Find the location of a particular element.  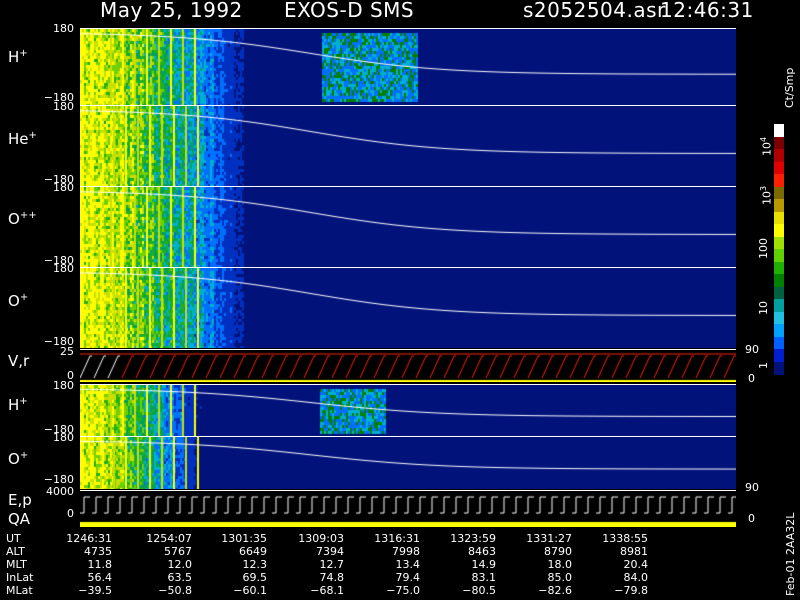

ephemeris-cell: 7394 is located at coordinates (330, 551).